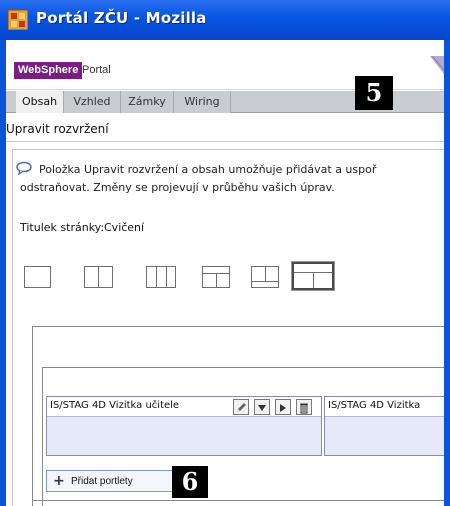  I want to click on delete-icon, so click(304, 407).